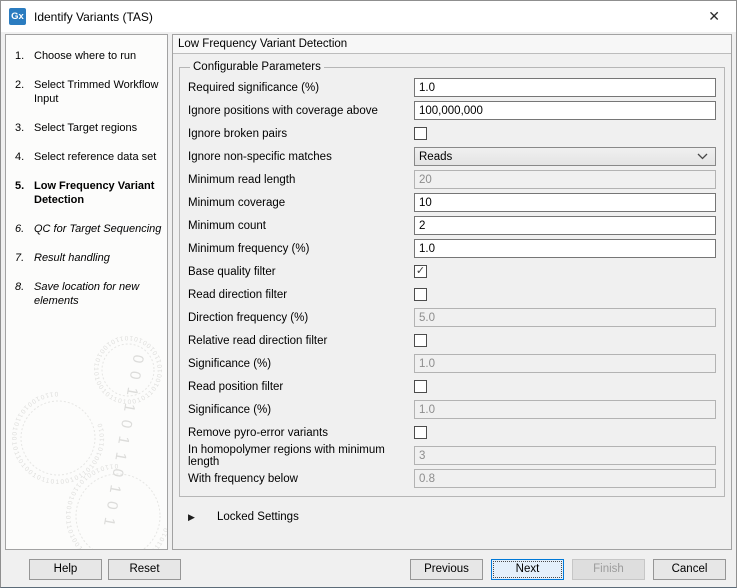 This screenshot has height=588, width=737. Describe the element at coordinates (17, 16) in the screenshot. I see `app-logo-gx-icon: Gx` at that location.